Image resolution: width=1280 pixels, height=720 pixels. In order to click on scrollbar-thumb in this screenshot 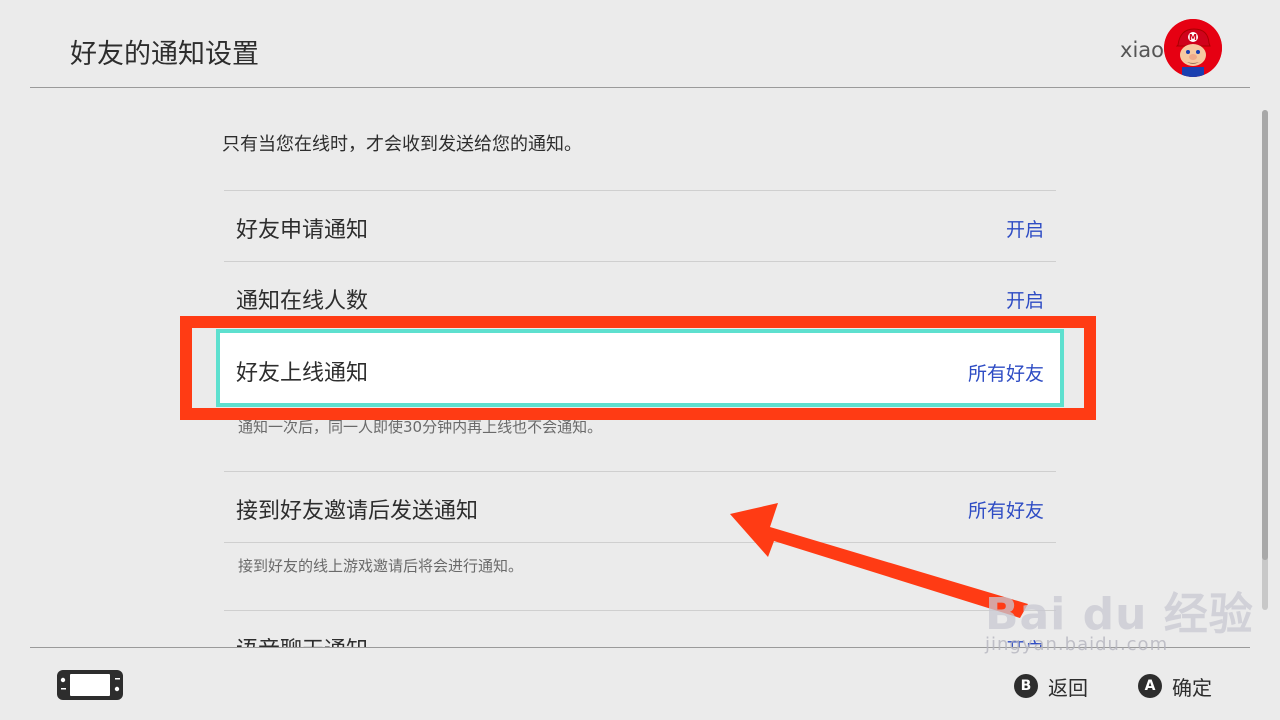, I will do `click(1265, 335)`.